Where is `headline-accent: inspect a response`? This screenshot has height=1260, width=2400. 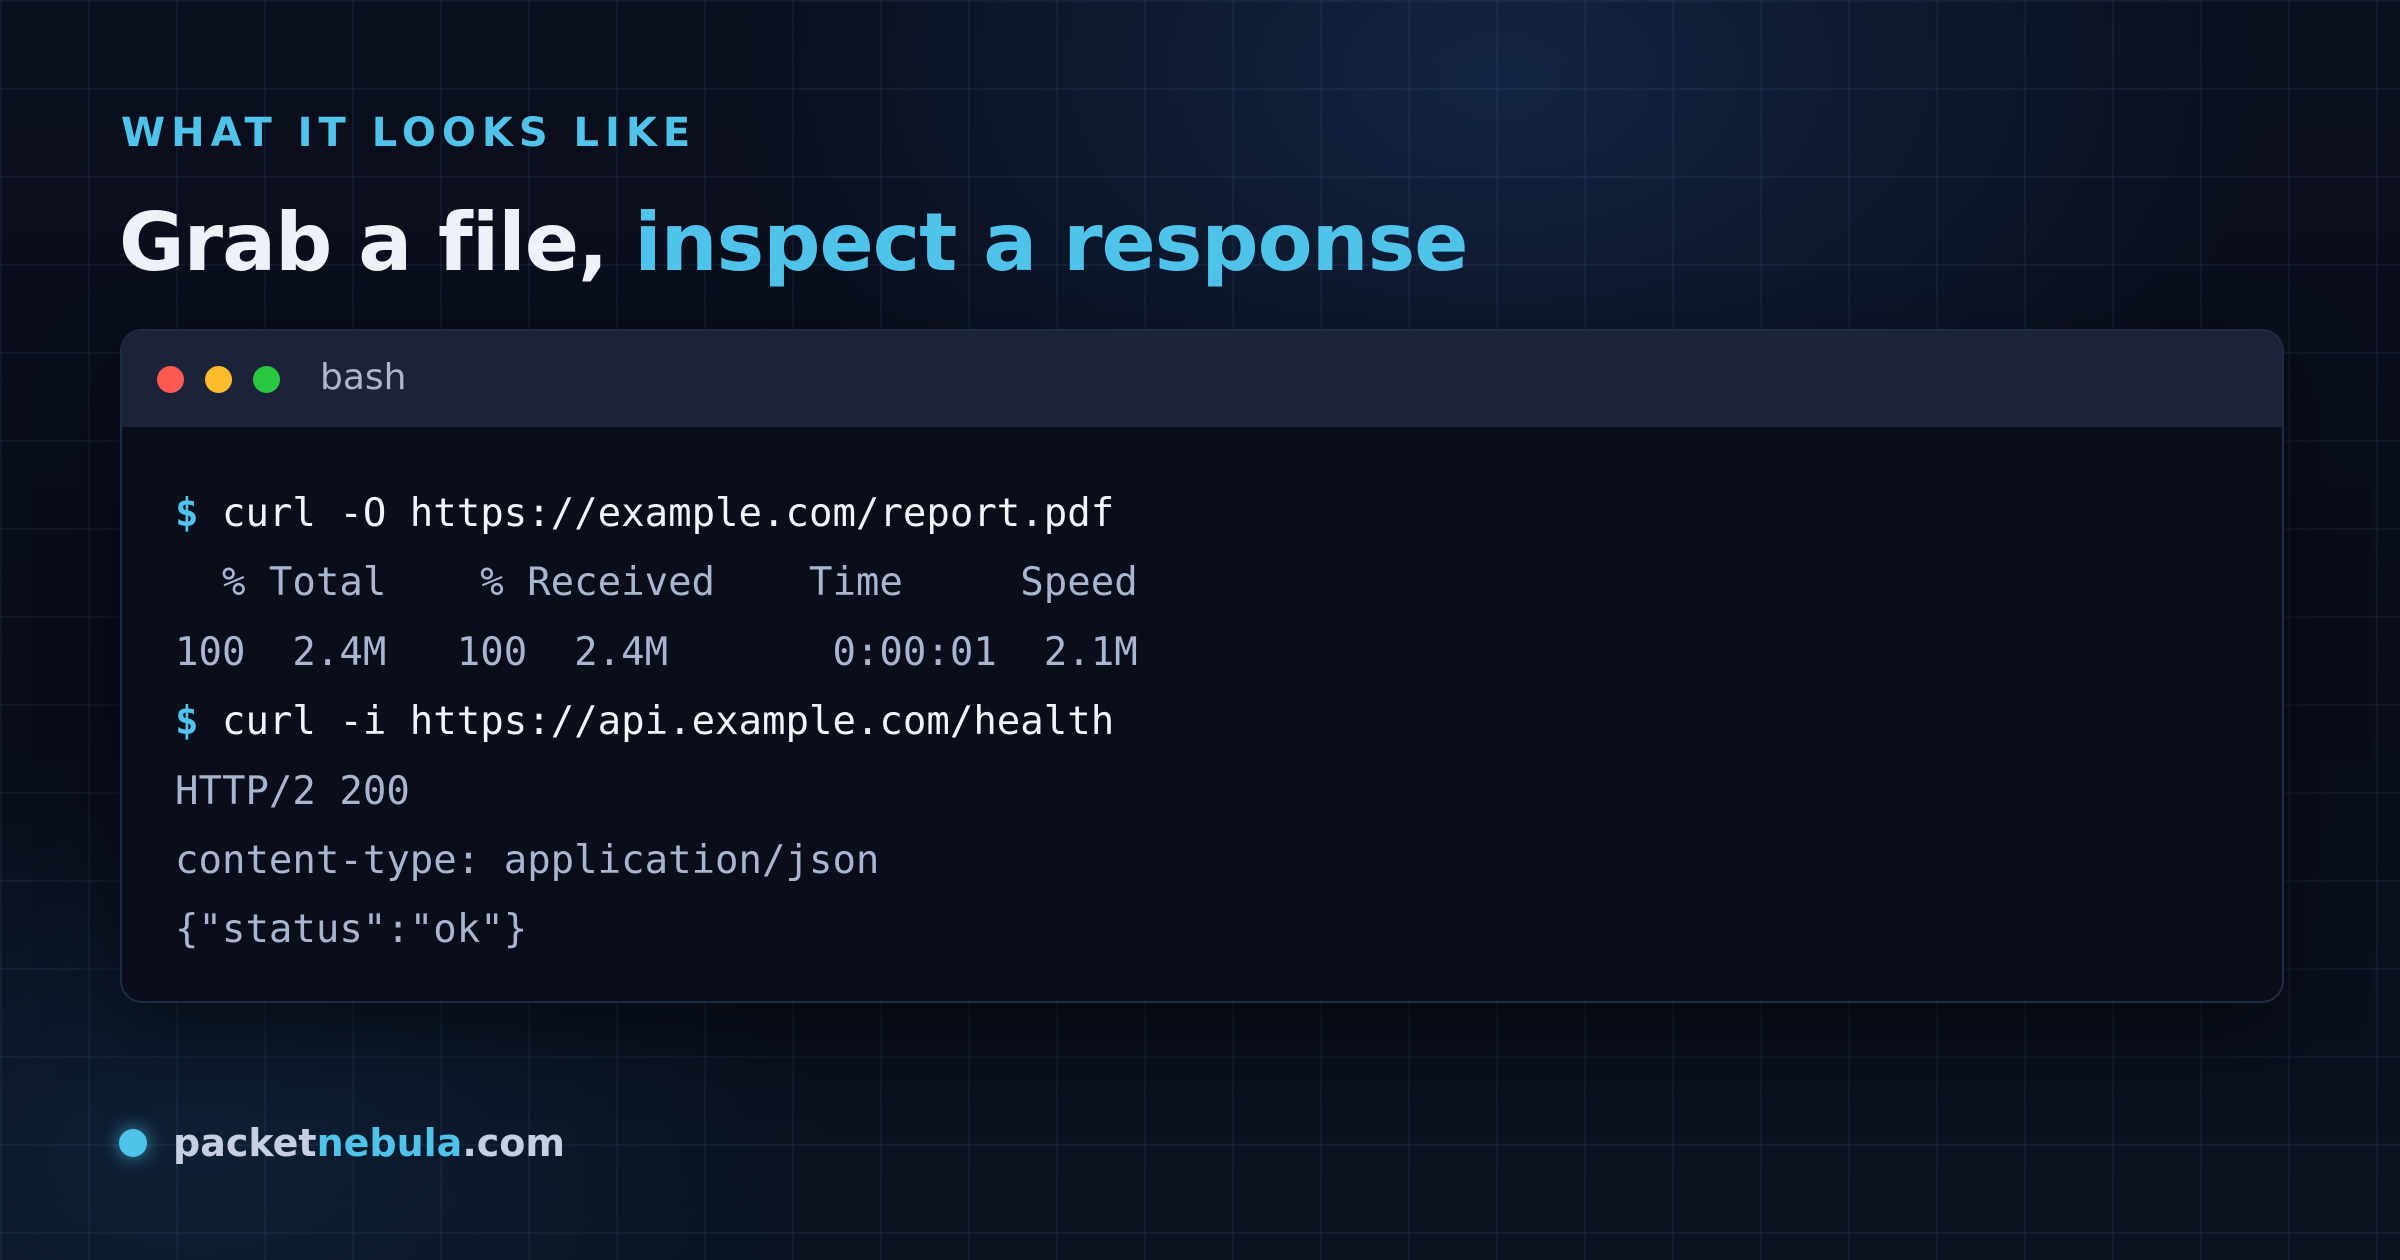
headline-accent: inspect a response is located at coordinates (1051, 242).